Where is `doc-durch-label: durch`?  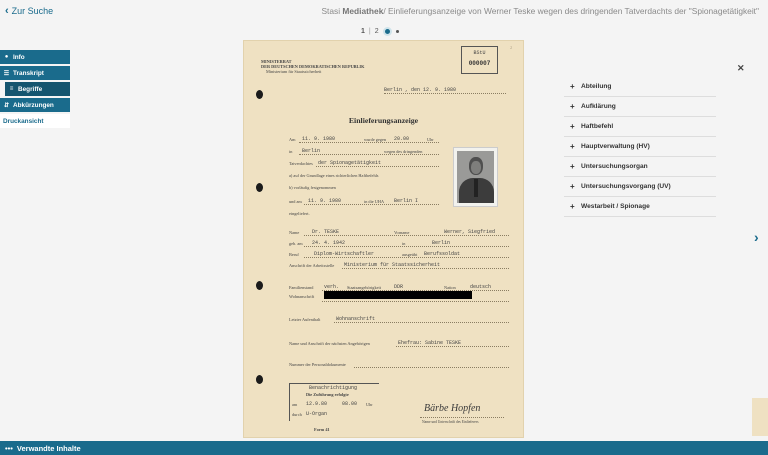 doc-durch-label: durch is located at coordinates (297, 414).